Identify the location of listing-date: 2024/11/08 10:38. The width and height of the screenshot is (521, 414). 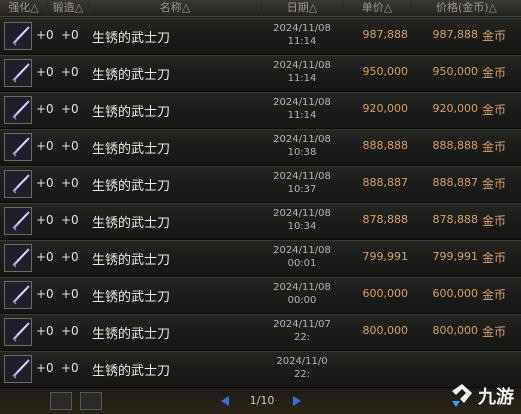
(302, 146).